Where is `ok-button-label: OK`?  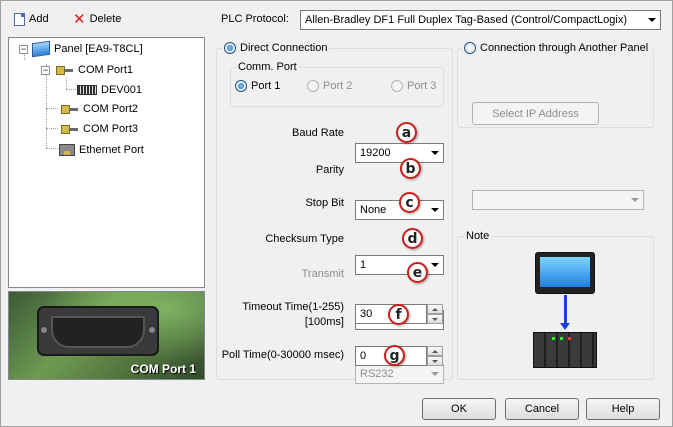 ok-button-label: OK is located at coordinates (459, 409).